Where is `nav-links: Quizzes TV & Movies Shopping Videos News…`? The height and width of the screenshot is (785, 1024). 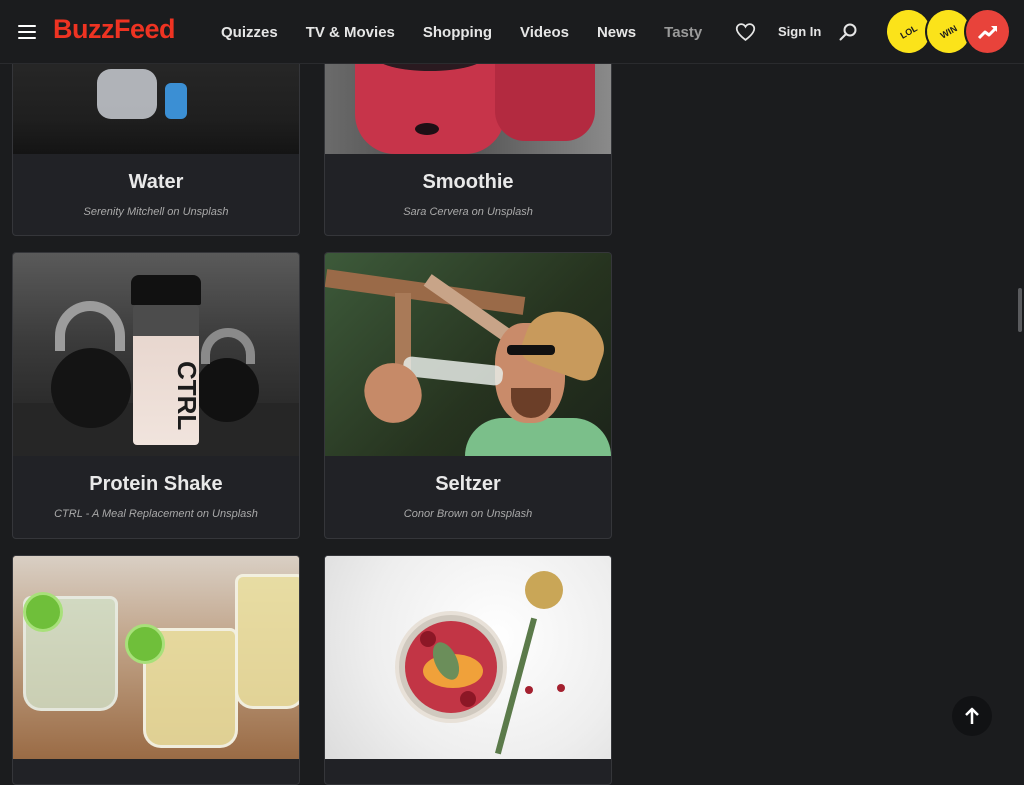 nav-links: Quizzes TV & Movies Shopping Videos News… is located at coordinates (475, 32).